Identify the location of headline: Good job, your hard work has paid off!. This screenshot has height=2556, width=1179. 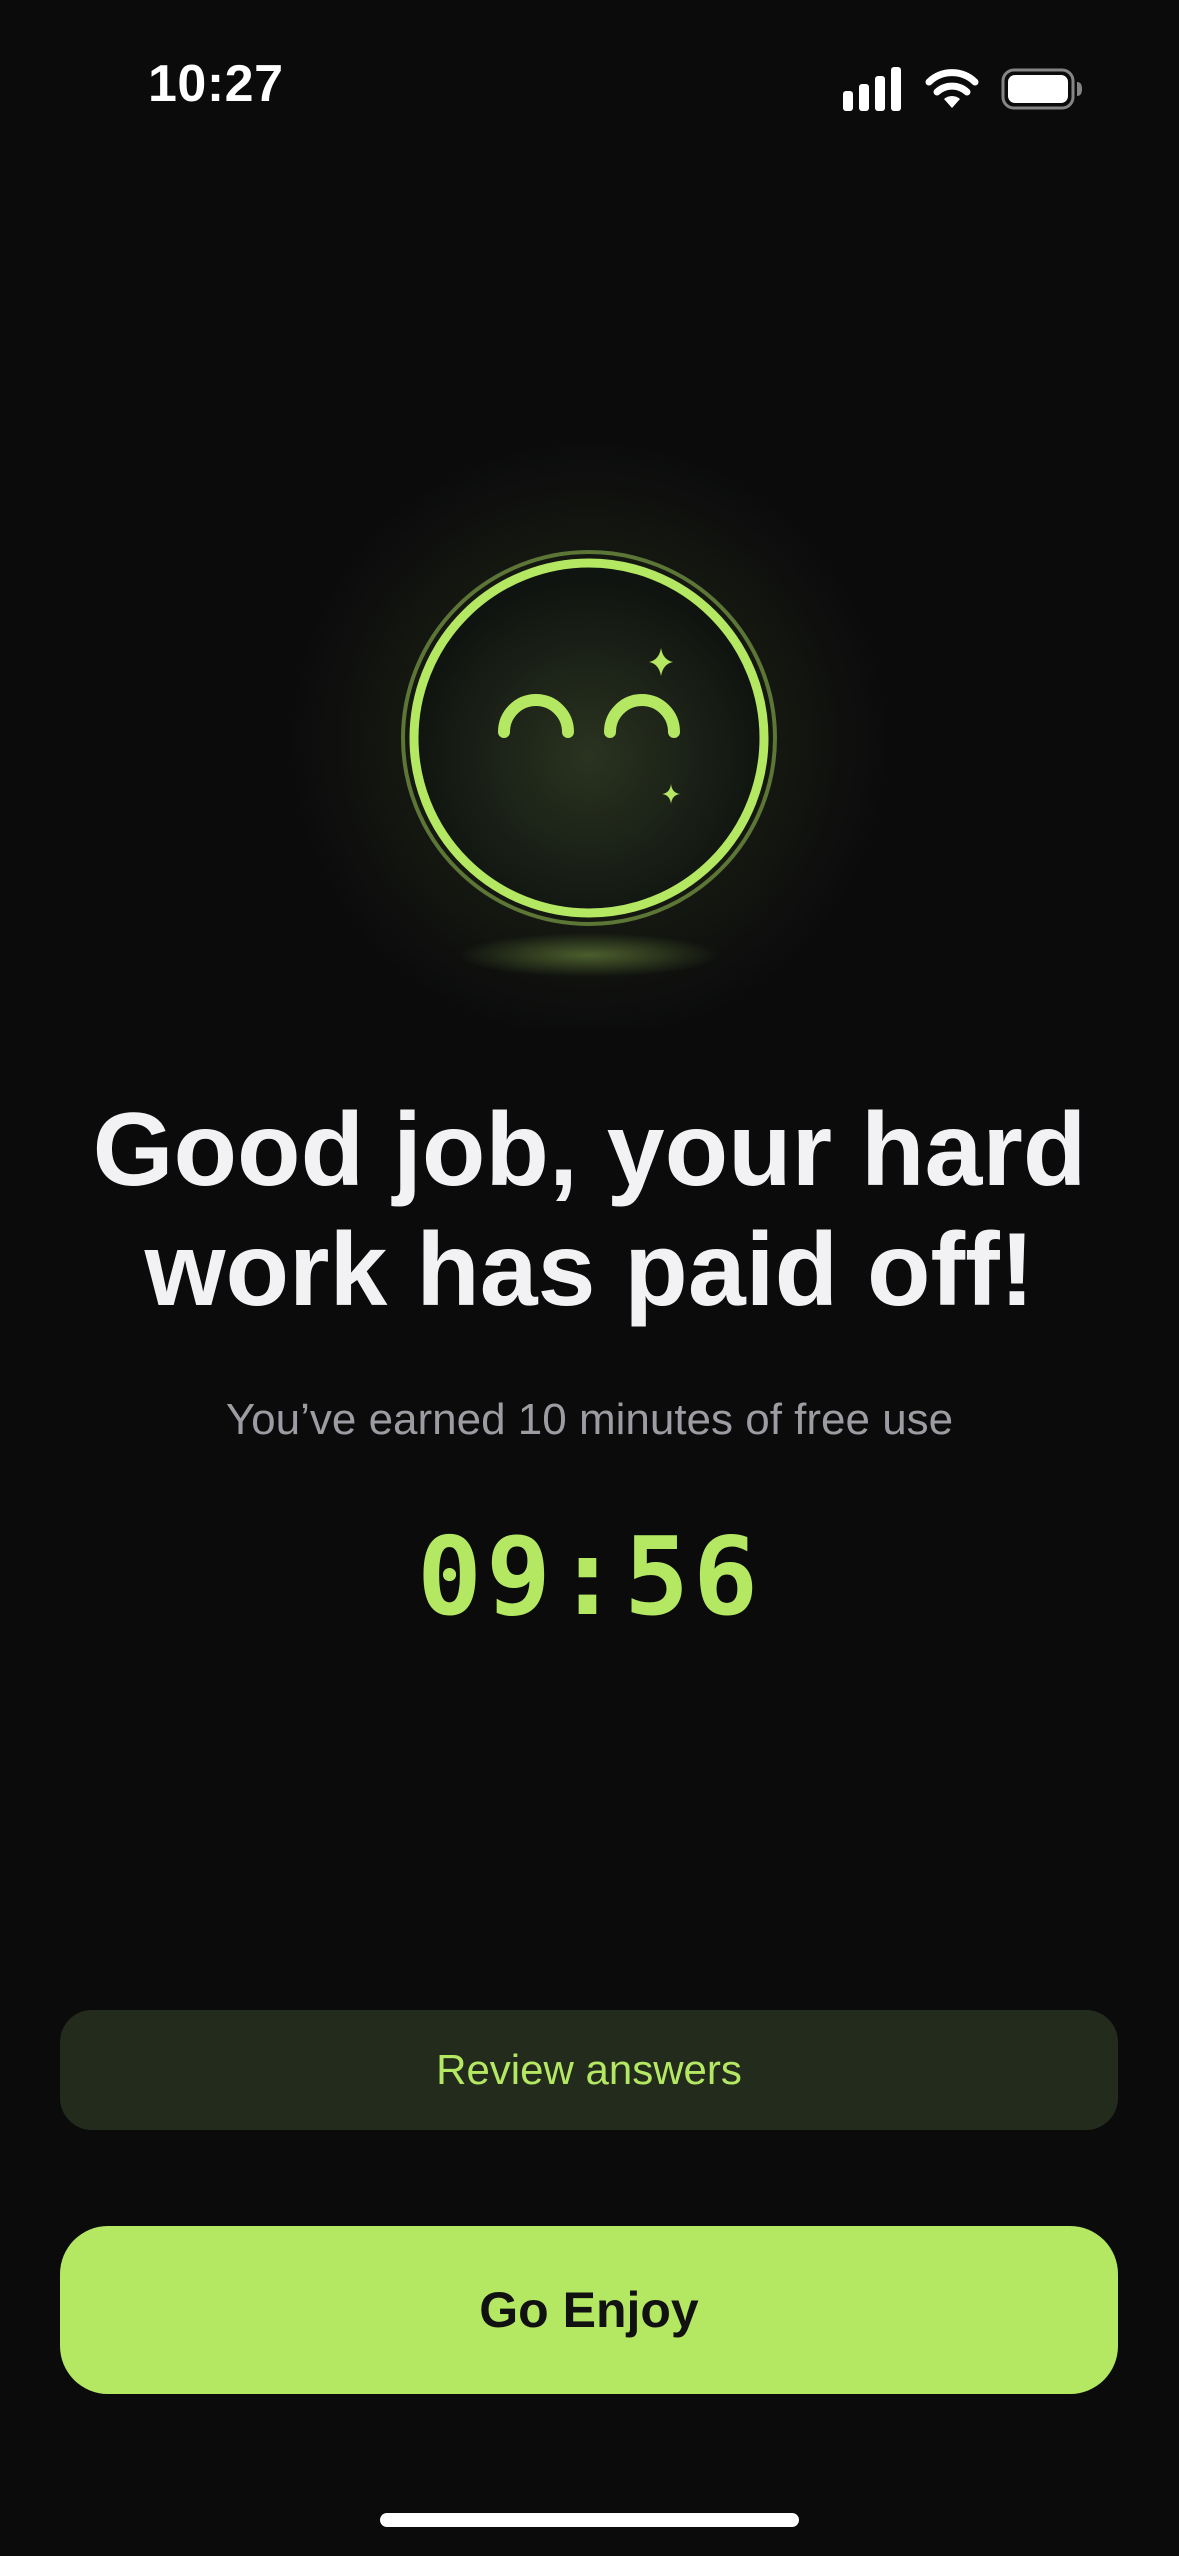
(589, 1210).